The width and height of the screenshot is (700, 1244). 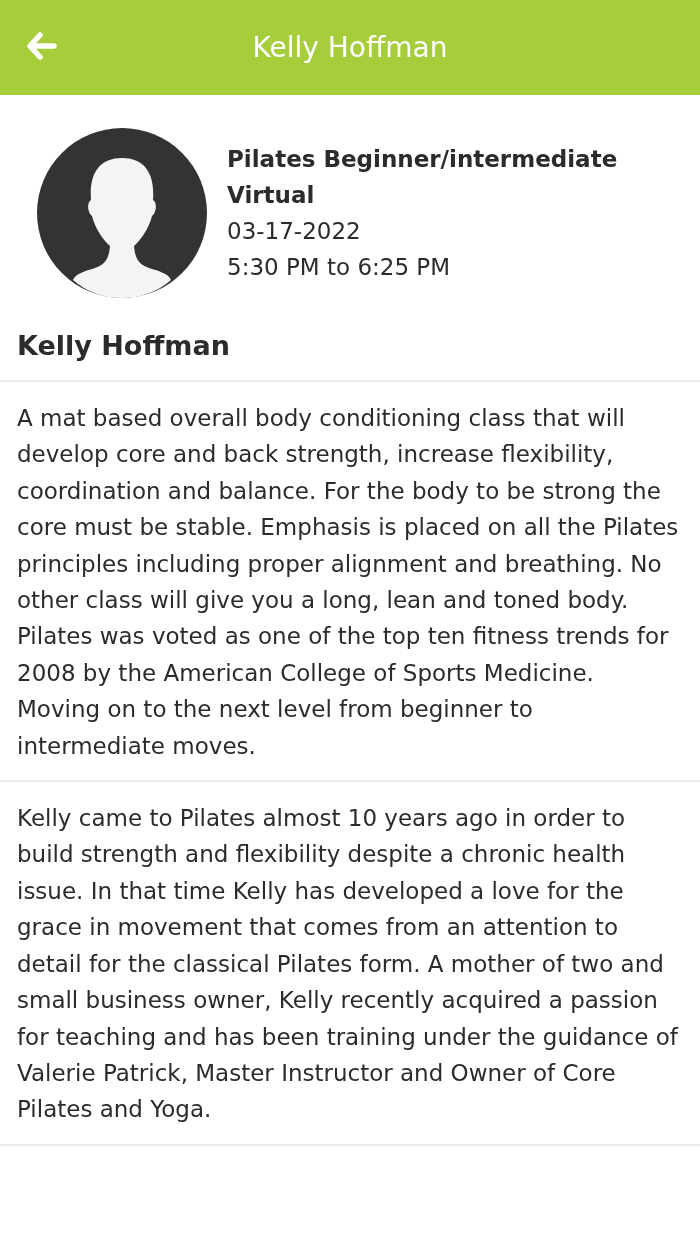 I want to click on class-date: 03-17-2022, so click(x=294, y=231).